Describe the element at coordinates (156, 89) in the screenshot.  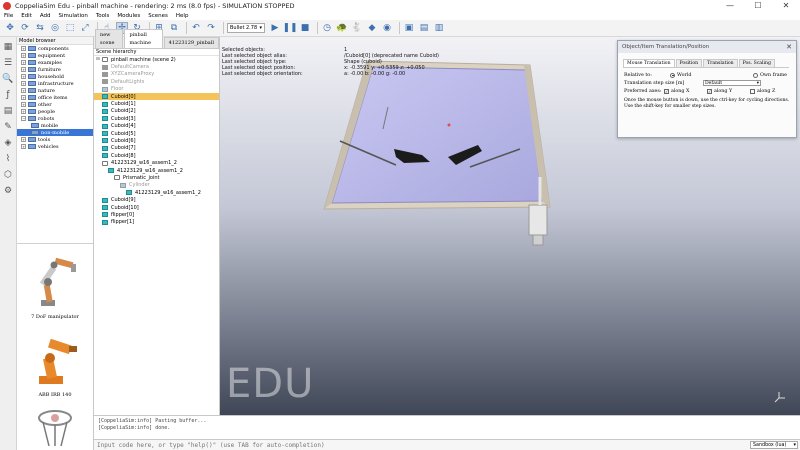
I see `hierarchy-item: Floor` at that location.